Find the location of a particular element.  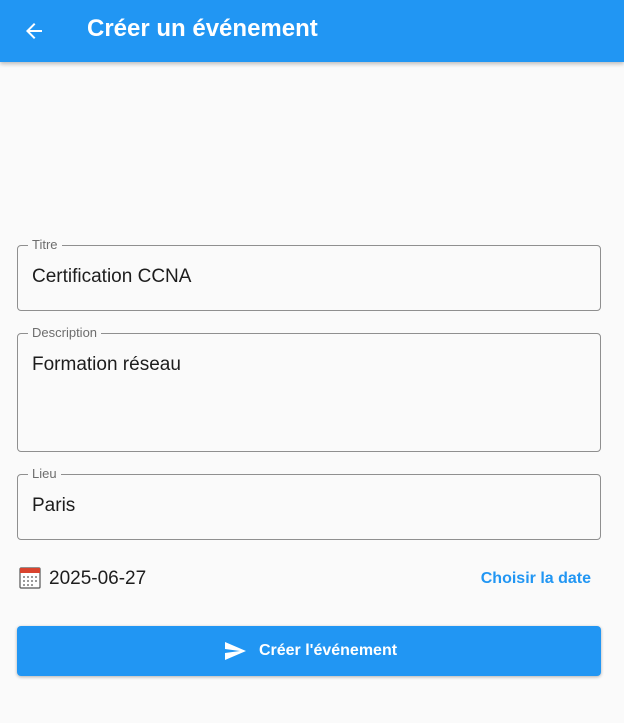

create-event-label: Créer l'événement is located at coordinates (328, 650).